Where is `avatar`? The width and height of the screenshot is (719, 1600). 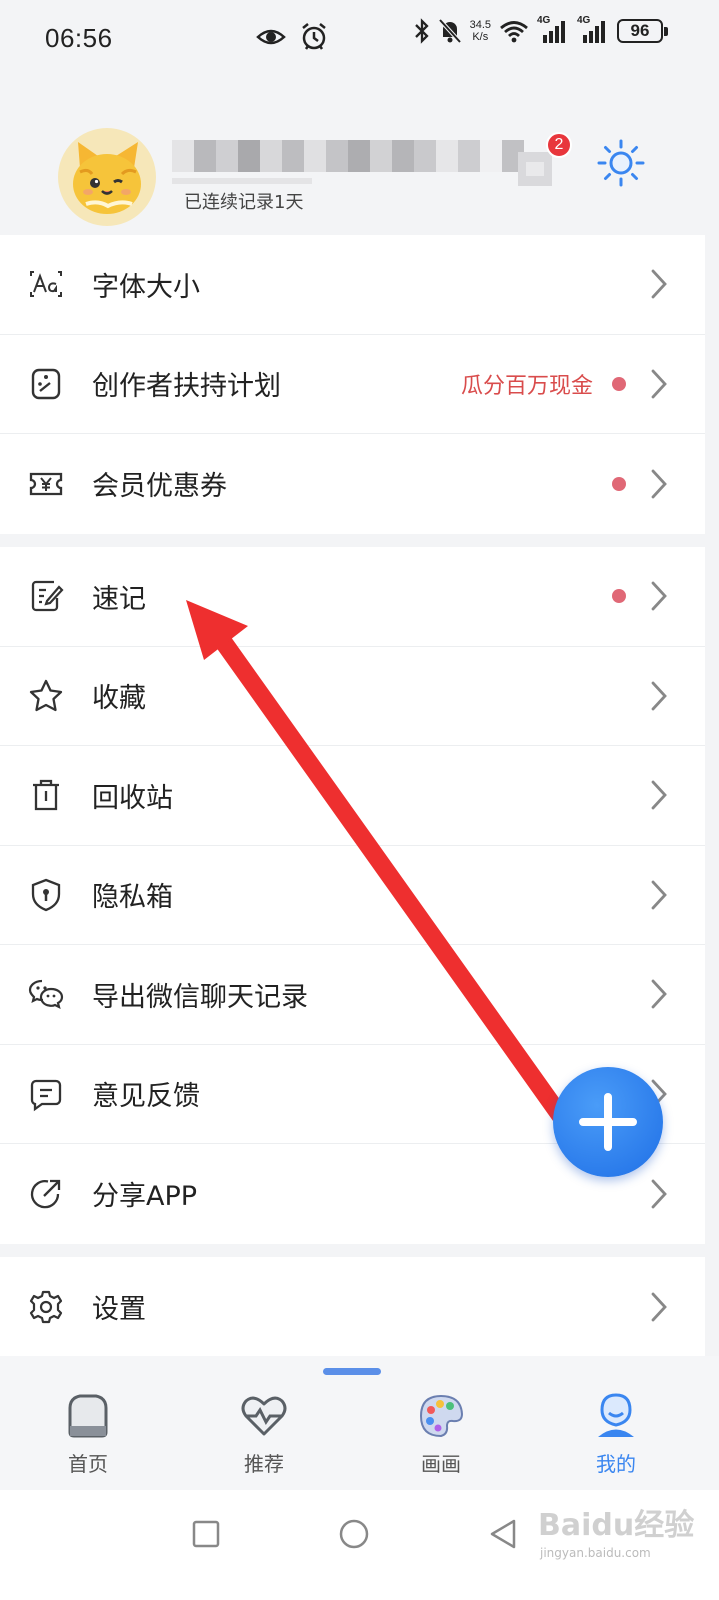 avatar is located at coordinates (107, 177).